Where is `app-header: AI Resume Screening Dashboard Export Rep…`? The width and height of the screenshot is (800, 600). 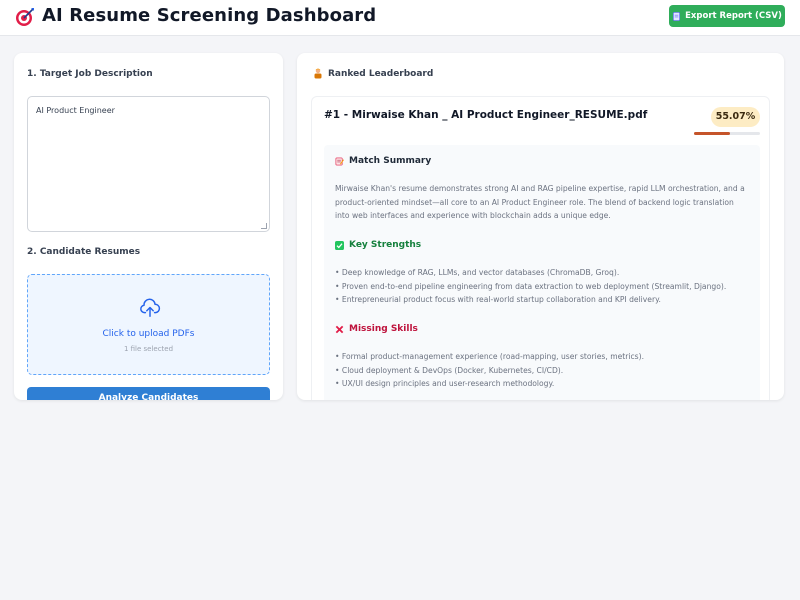
app-header: AI Resume Screening Dashboard Export Rep… is located at coordinates (400, 18).